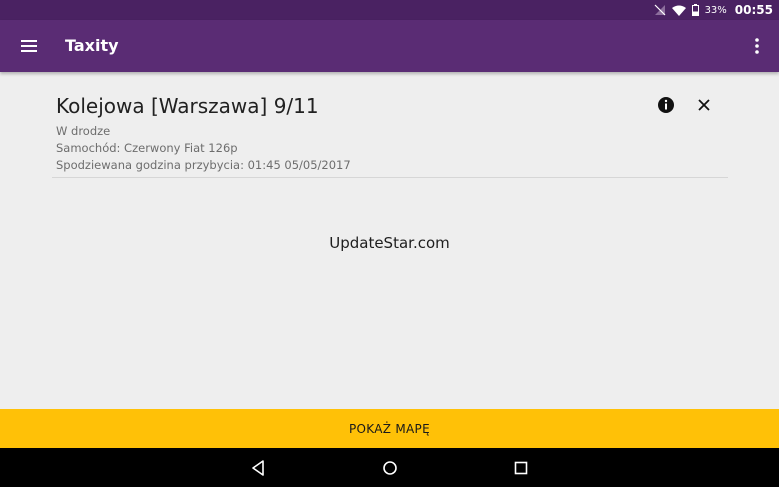  Describe the element at coordinates (521, 468) in the screenshot. I see `recents-icon` at that location.